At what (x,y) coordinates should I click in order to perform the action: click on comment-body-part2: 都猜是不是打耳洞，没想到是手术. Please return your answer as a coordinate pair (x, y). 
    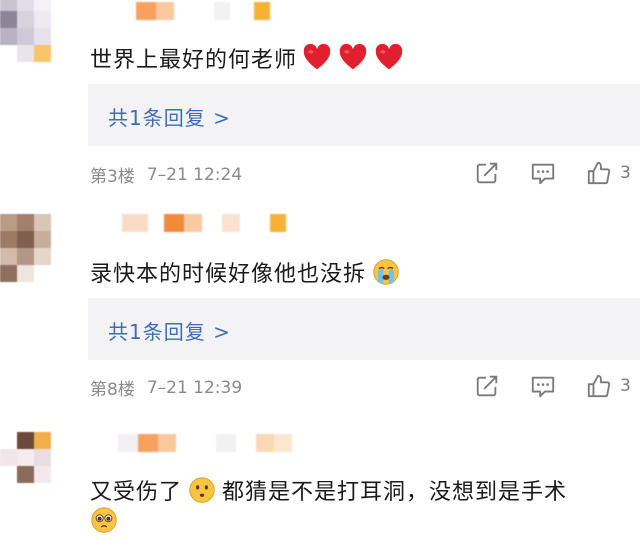
    Looking at the image, I should click on (395, 492).